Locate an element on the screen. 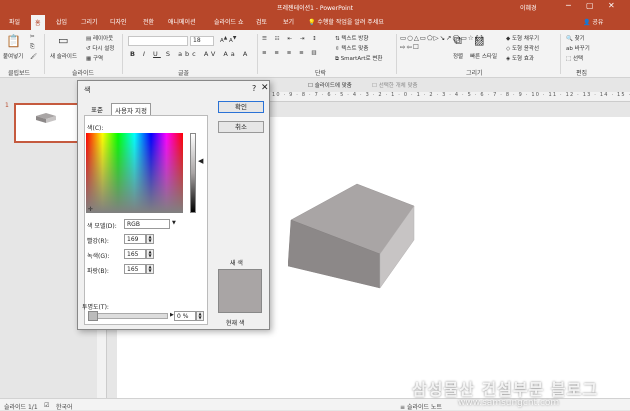  paragraph-group-label: 단락 is located at coordinates (321, 73).